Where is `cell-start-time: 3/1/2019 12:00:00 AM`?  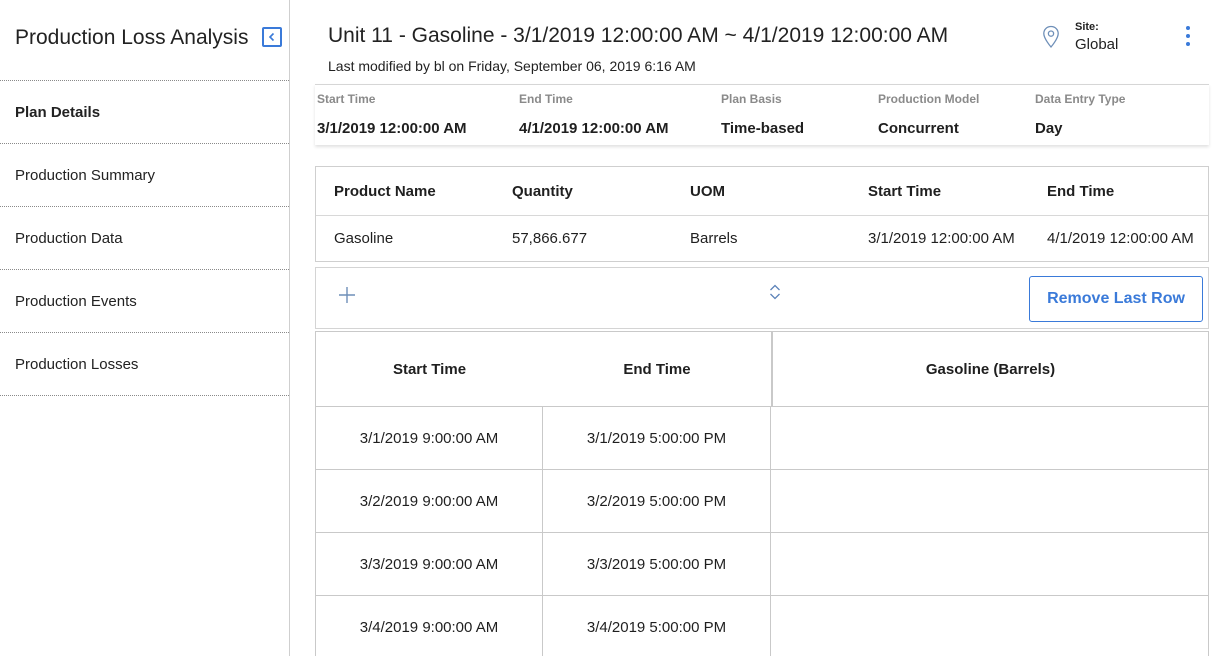
cell-start-time: 3/1/2019 12:00:00 AM is located at coordinates (941, 238).